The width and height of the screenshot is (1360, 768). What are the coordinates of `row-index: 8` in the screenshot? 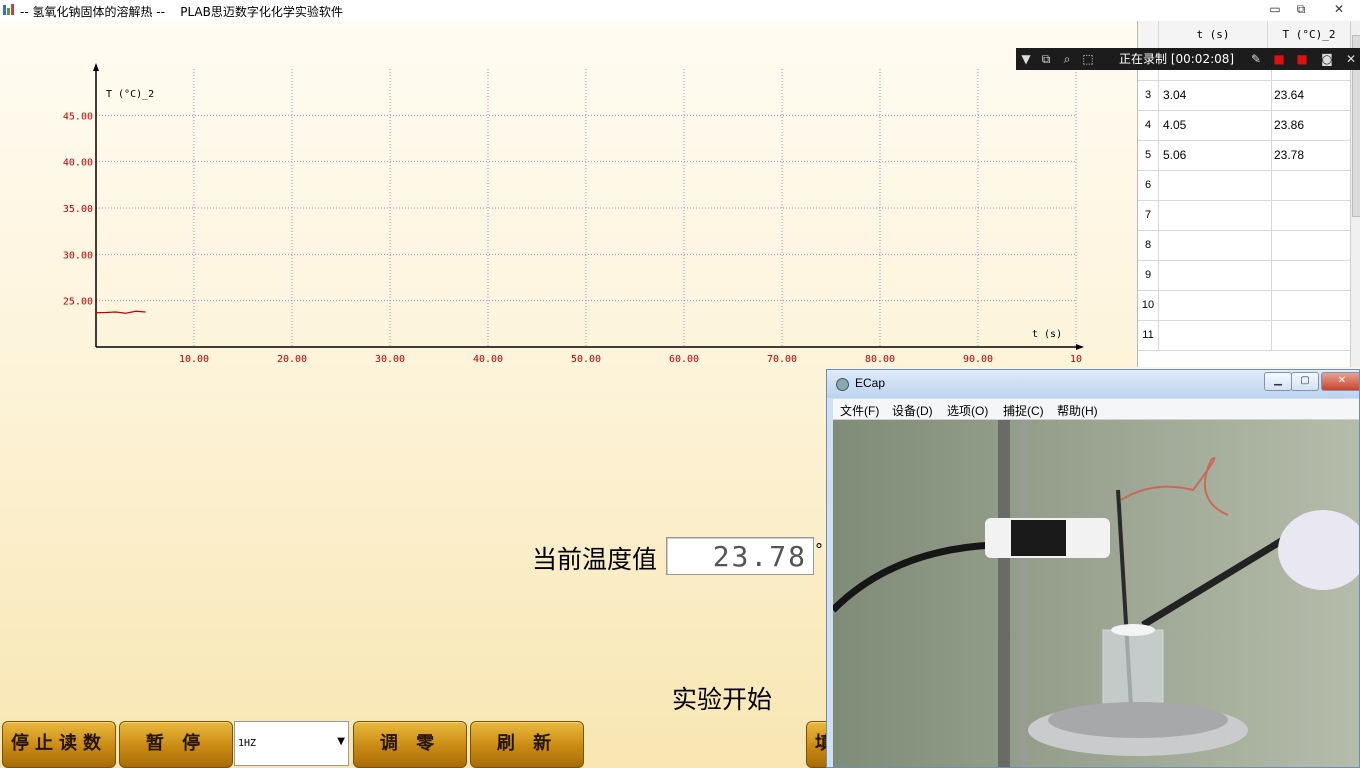 It's located at (1148, 245).